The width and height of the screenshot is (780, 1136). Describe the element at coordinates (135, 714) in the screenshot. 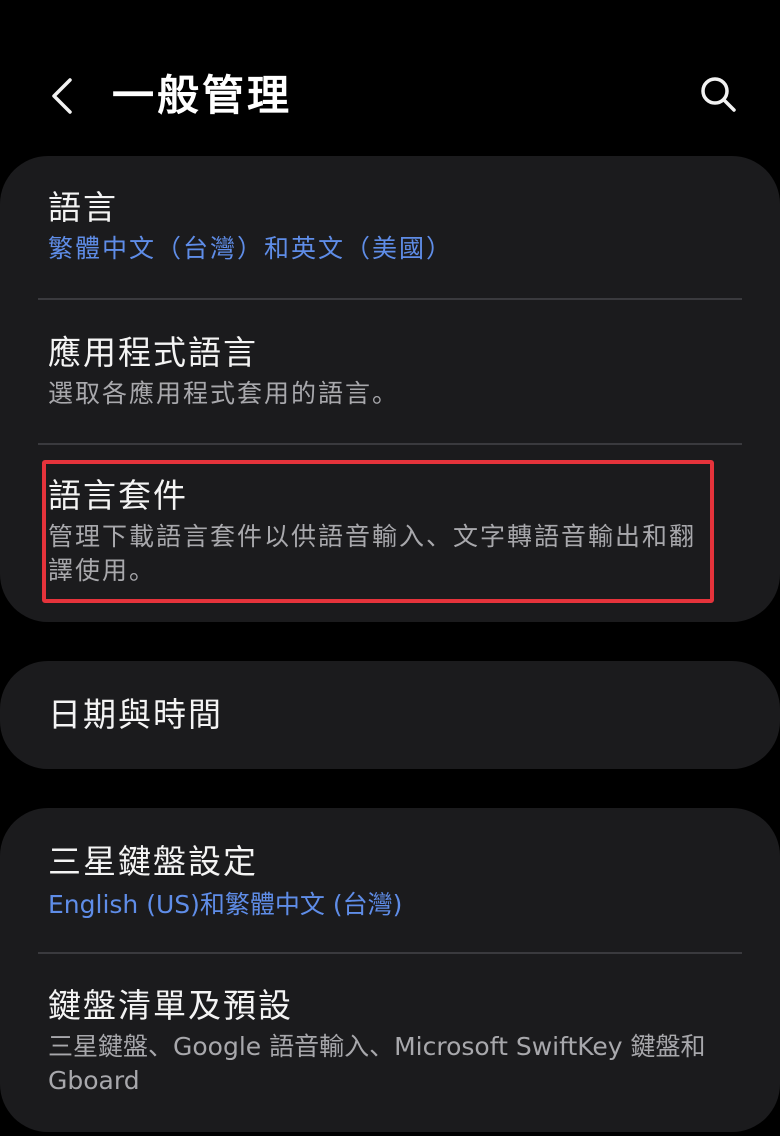

I see `date-time-title: 日期與時間` at that location.